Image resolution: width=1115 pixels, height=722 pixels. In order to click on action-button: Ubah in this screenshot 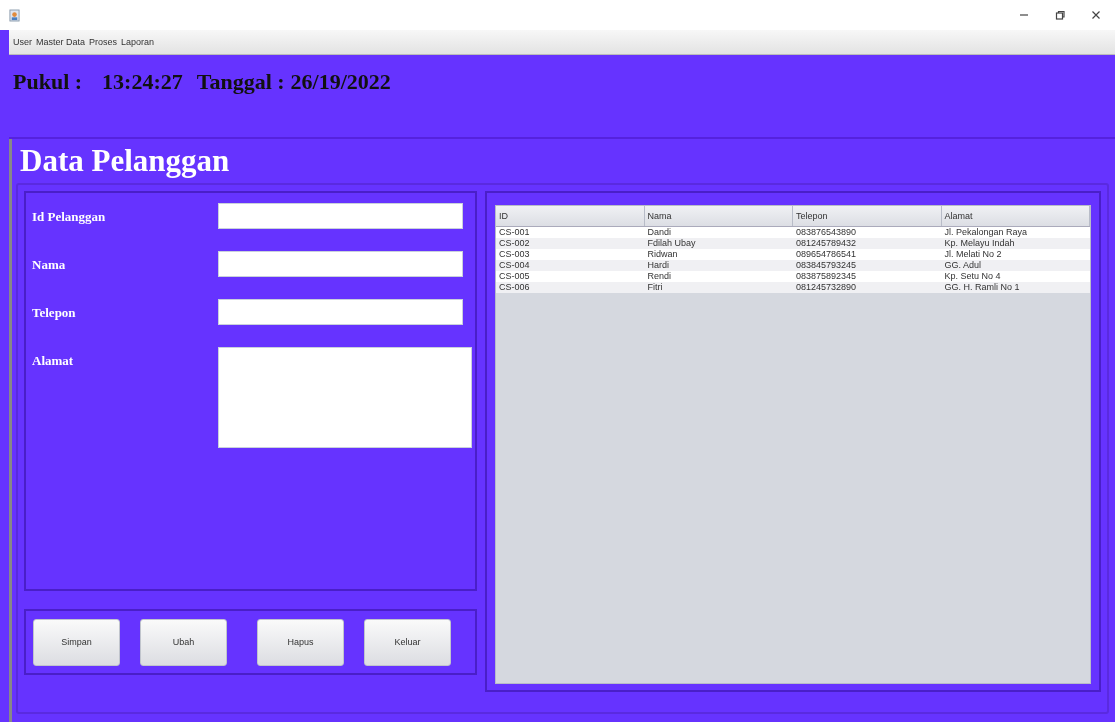, I will do `click(183, 642)`.